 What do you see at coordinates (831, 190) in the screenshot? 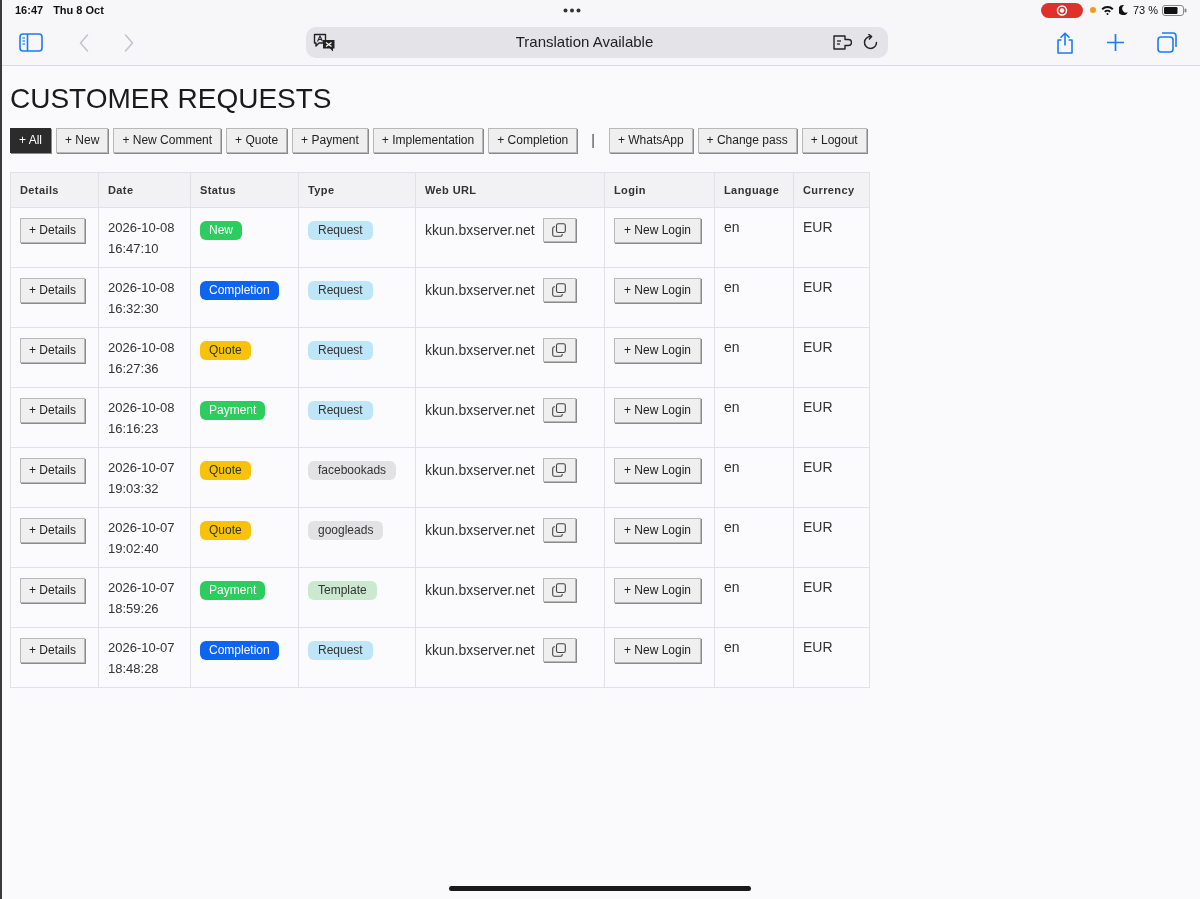
I see `column-header: Currency` at bounding box center [831, 190].